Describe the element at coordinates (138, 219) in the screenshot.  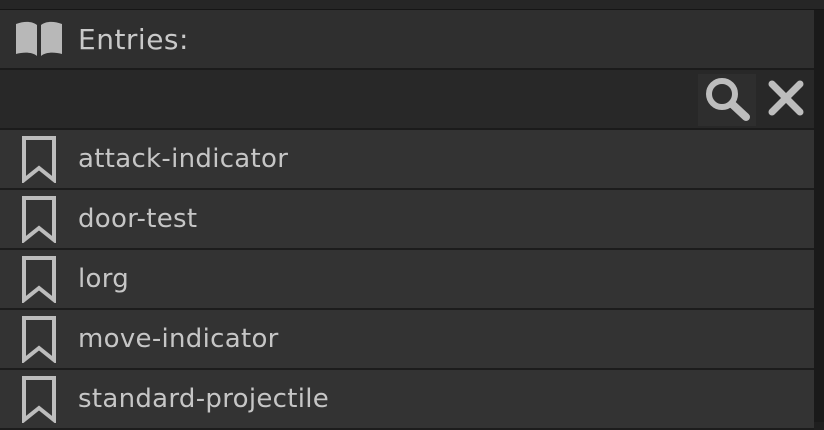
I see `list-item-label: door-test` at that location.